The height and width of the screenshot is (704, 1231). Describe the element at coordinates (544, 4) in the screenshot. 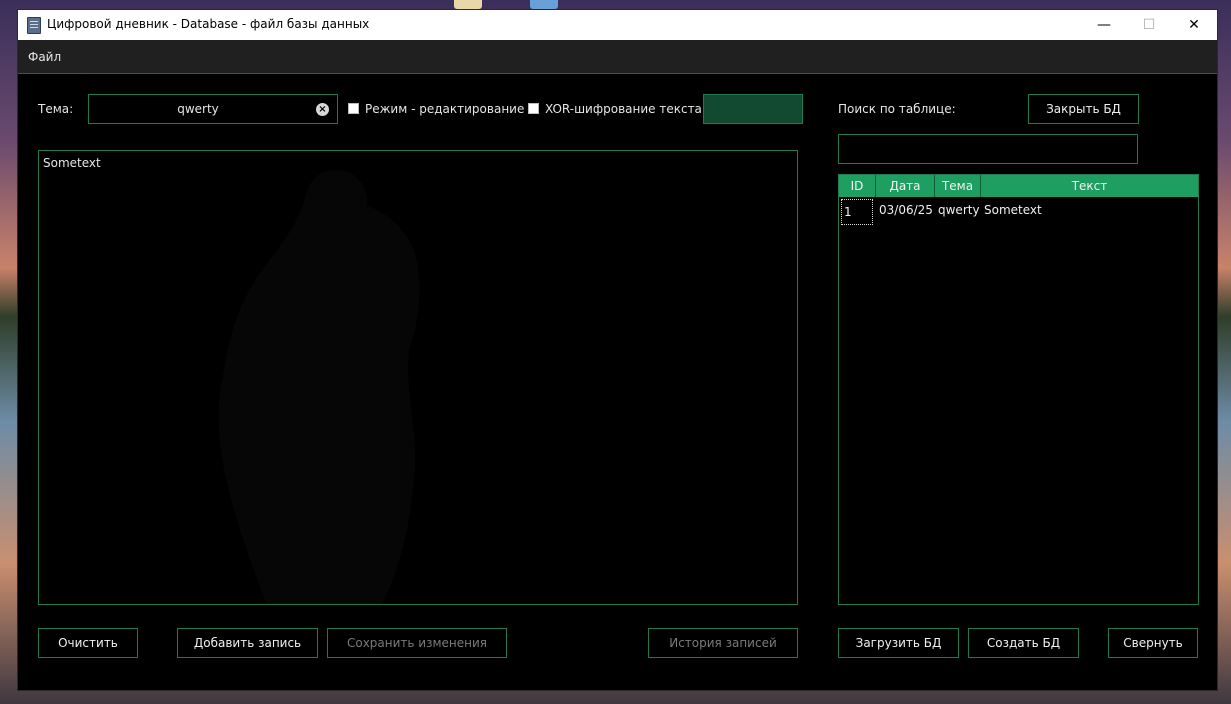

I see `desktop-icon-app` at that location.